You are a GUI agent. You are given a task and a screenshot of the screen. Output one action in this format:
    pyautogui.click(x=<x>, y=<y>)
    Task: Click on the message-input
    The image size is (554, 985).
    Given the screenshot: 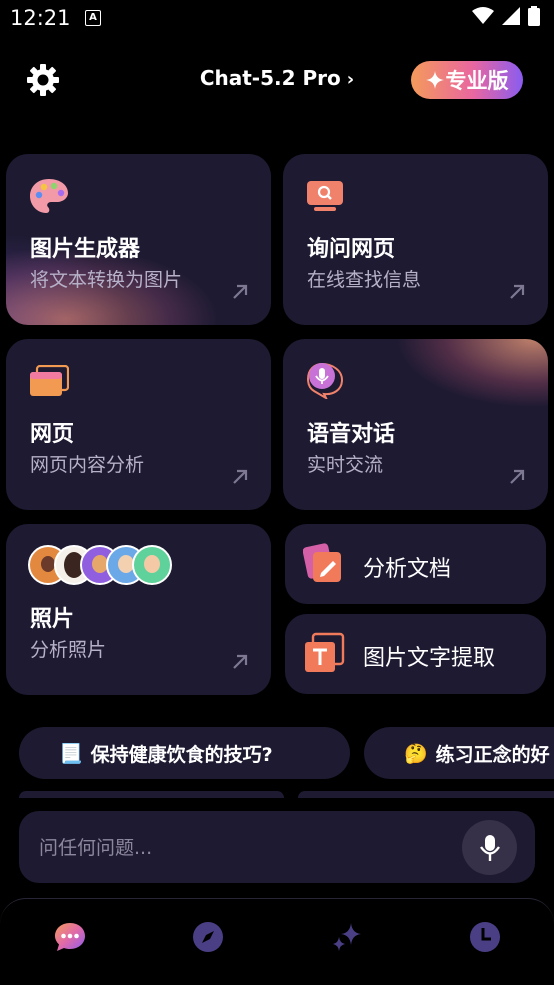 What is the action you would take?
    pyautogui.click(x=249, y=848)
    